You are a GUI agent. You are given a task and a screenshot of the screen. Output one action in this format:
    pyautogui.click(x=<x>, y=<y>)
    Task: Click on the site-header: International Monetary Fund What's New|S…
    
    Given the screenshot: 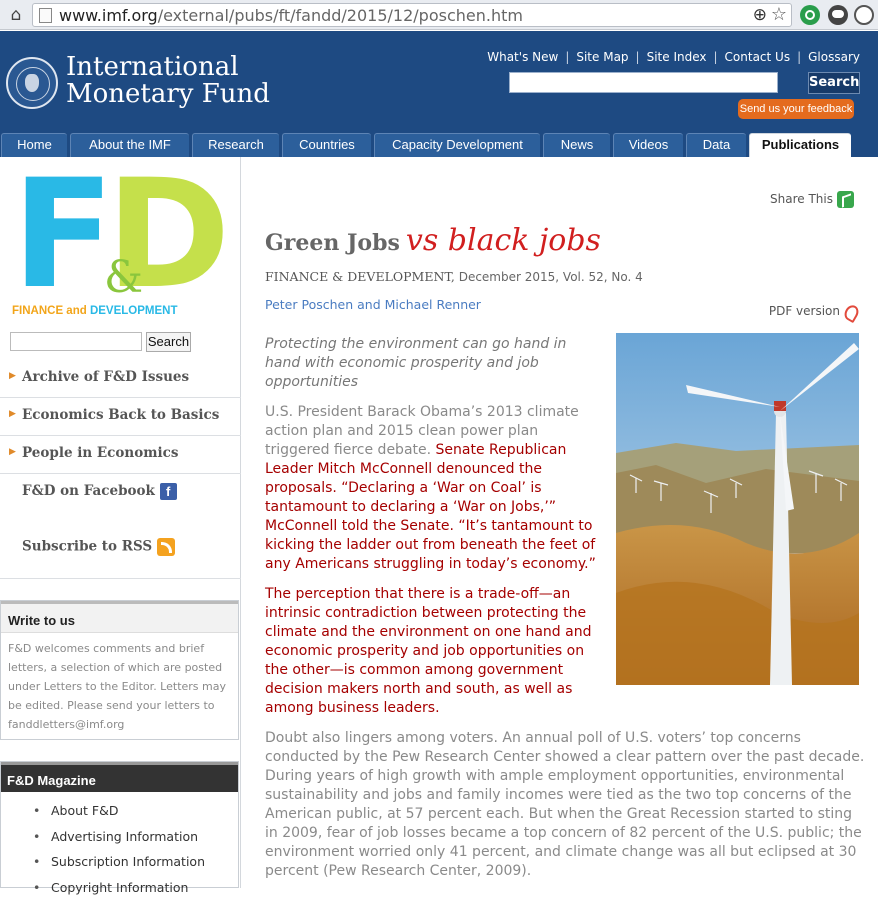 What is the action you would take?
    pyautogui.click(x=439, y=82)
    